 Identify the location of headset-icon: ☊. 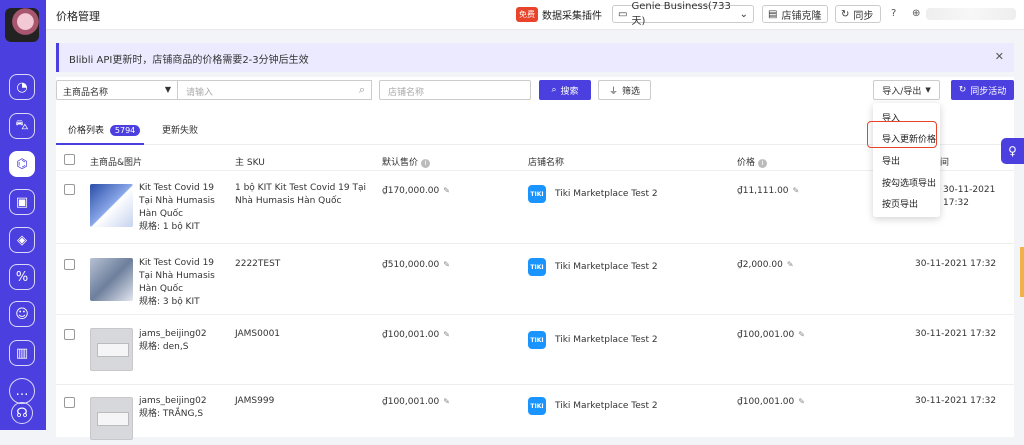
(22, 413).